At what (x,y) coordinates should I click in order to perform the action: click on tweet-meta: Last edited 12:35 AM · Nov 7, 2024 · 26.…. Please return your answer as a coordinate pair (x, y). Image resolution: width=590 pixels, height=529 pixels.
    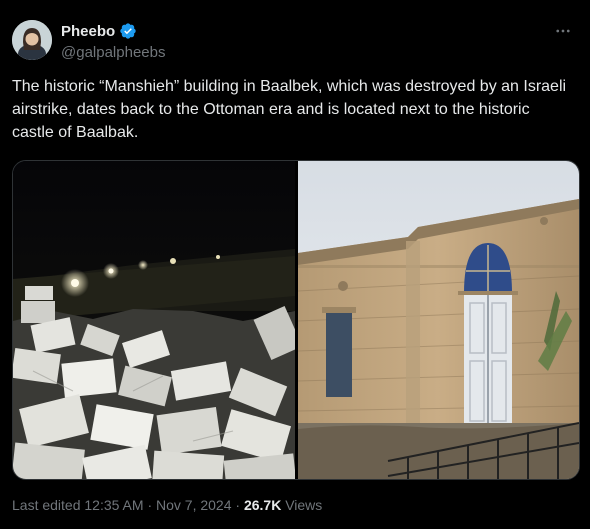
    Looking at the image, I should click on (167, 505).